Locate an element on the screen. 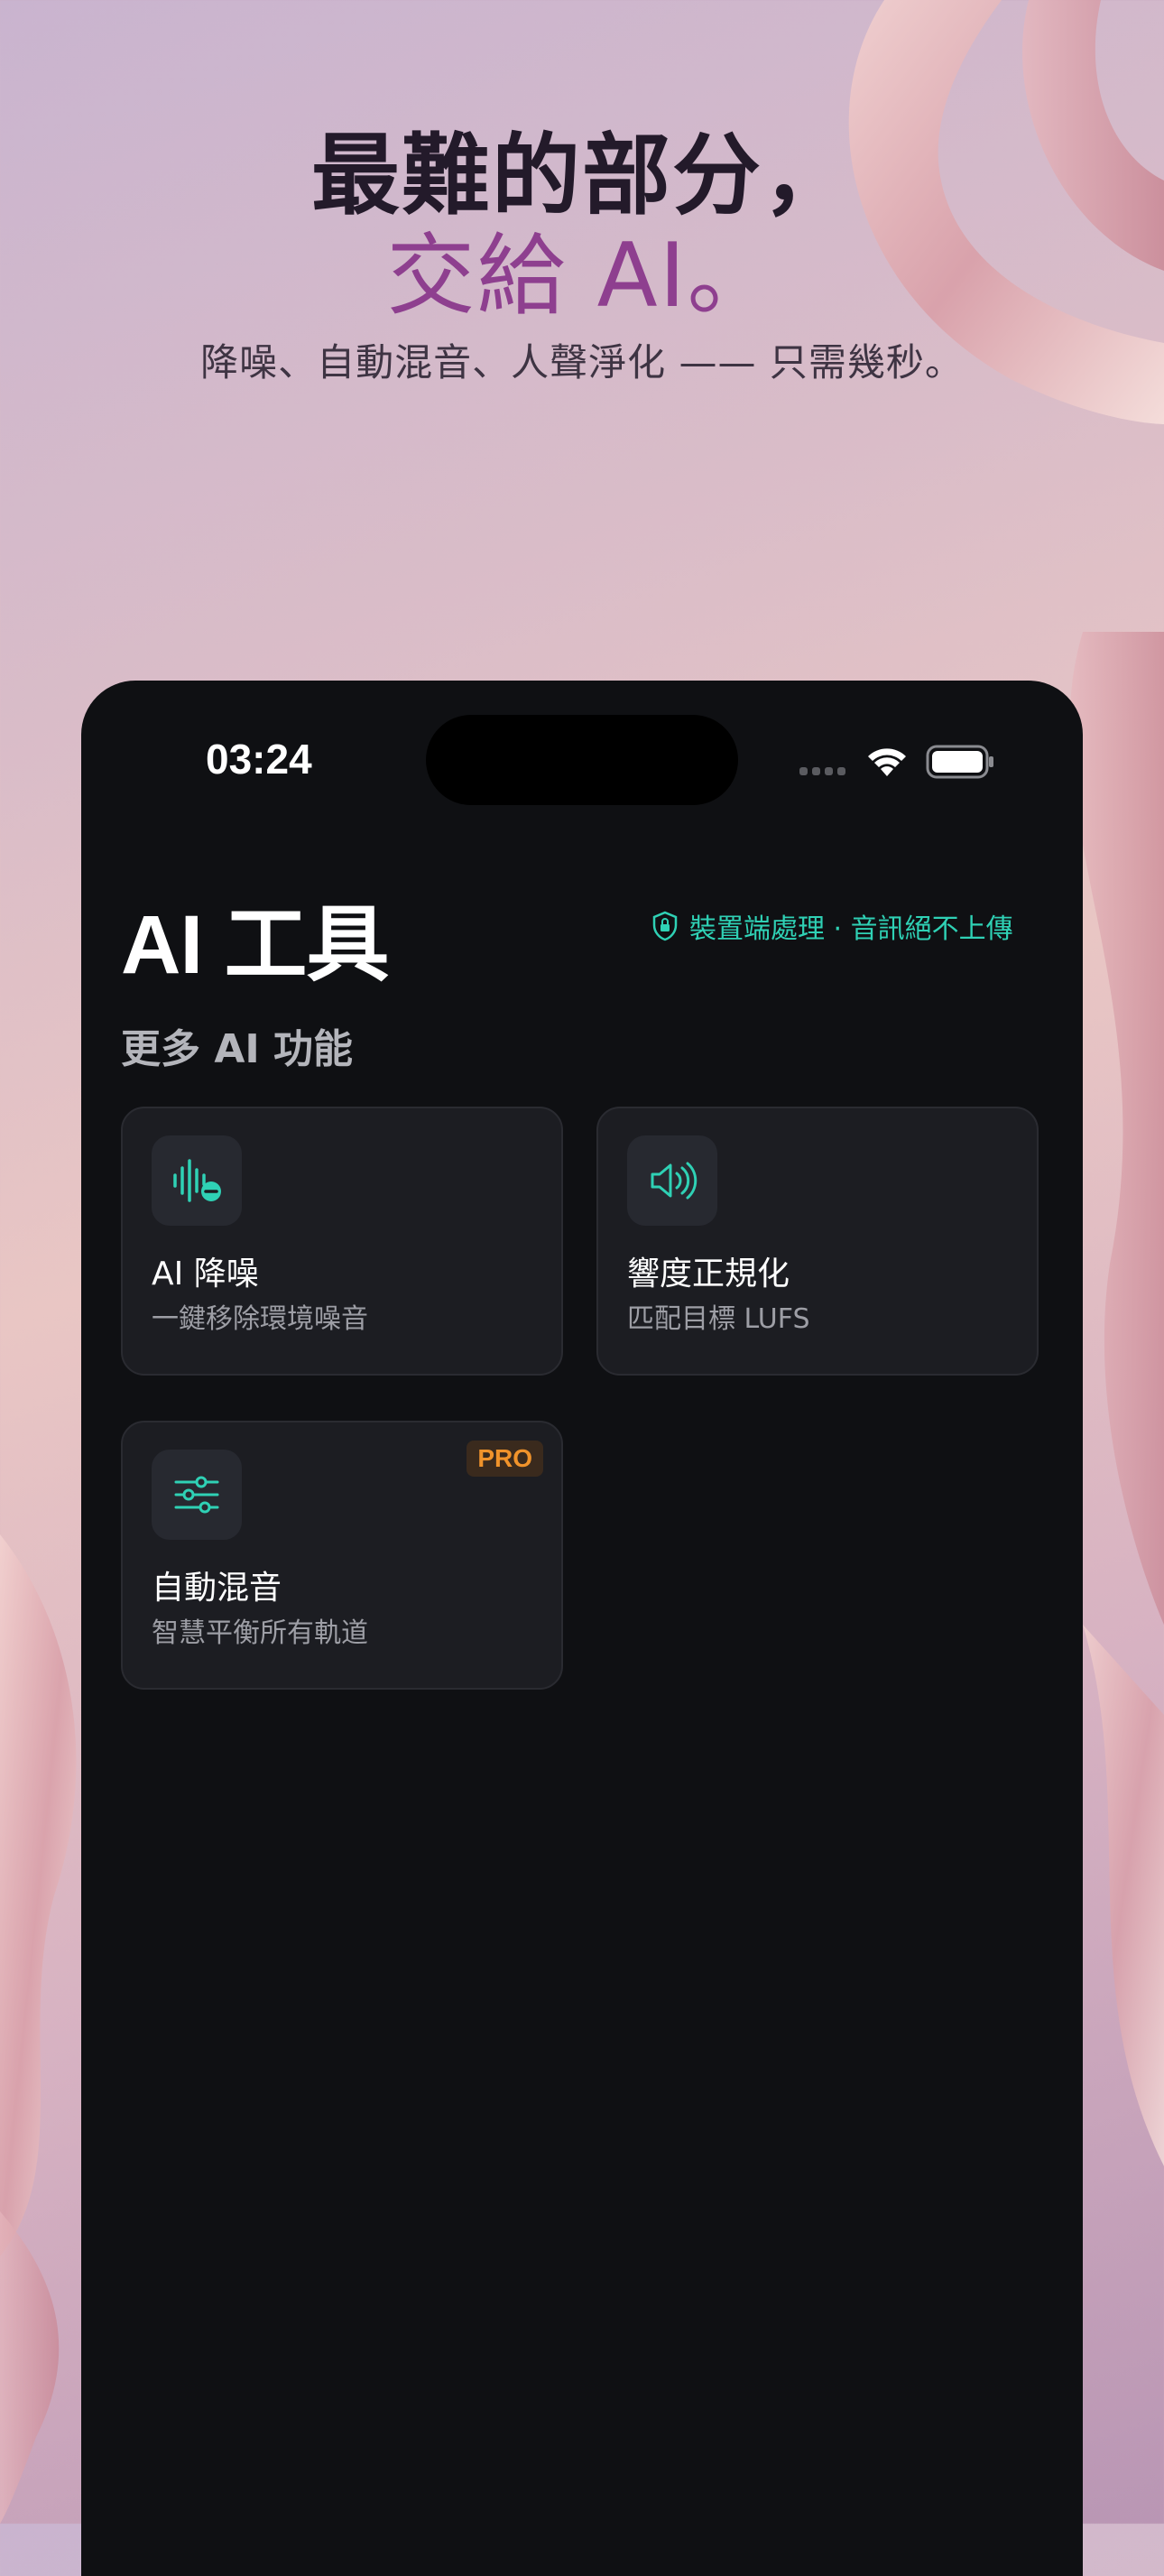  page-title: AI 工具 is located at coordinates (255, 945).